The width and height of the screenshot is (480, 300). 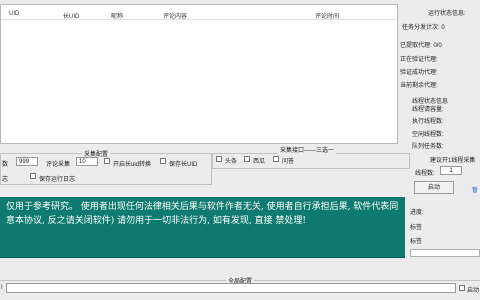 What do you see at coordinates (475, 189) in the screenshot?
I see `pause-button: 暂` at bounding box center [475, 189].